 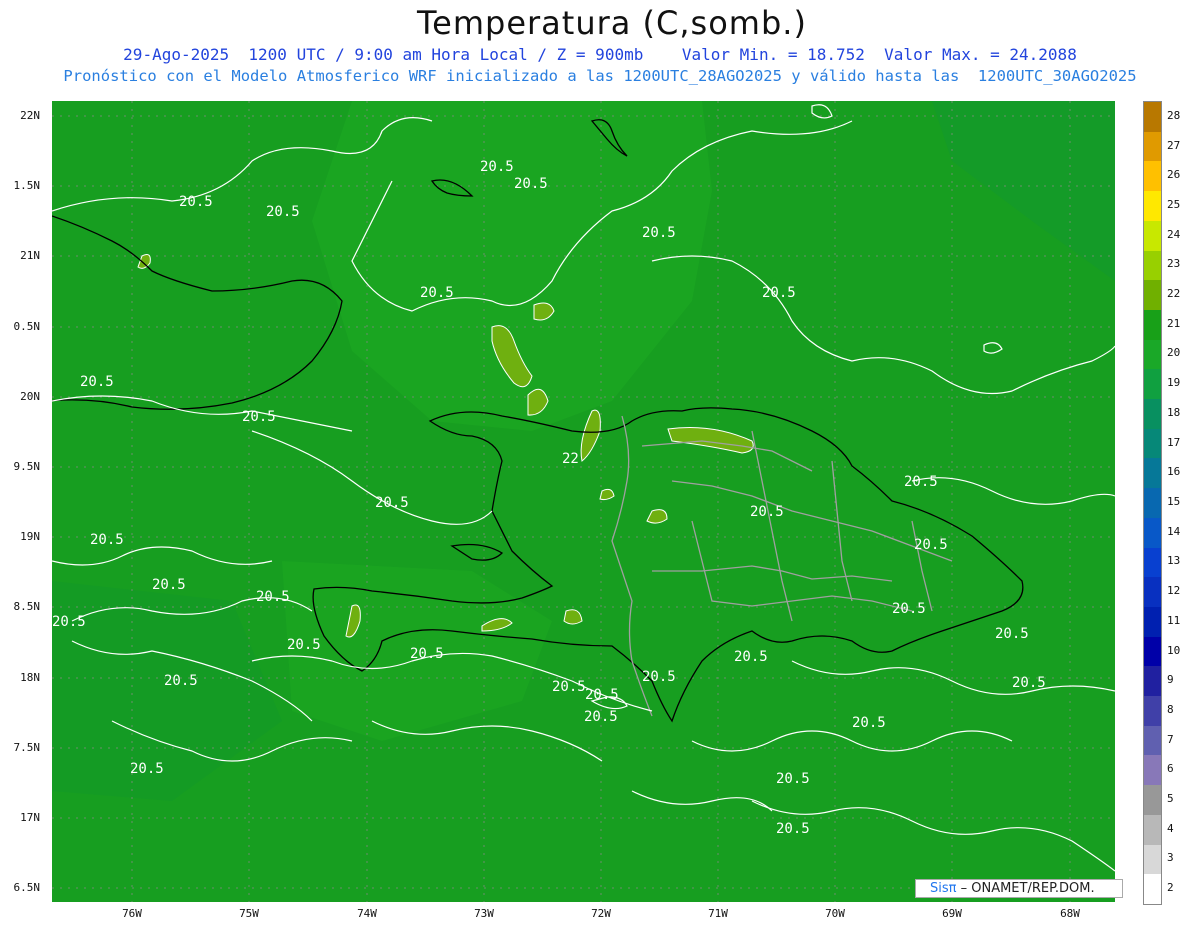 What do you see at coordinates (1170, 680) in the screenshot?
I see `color-scale-label: 9` at bounding box center [1170, 680].